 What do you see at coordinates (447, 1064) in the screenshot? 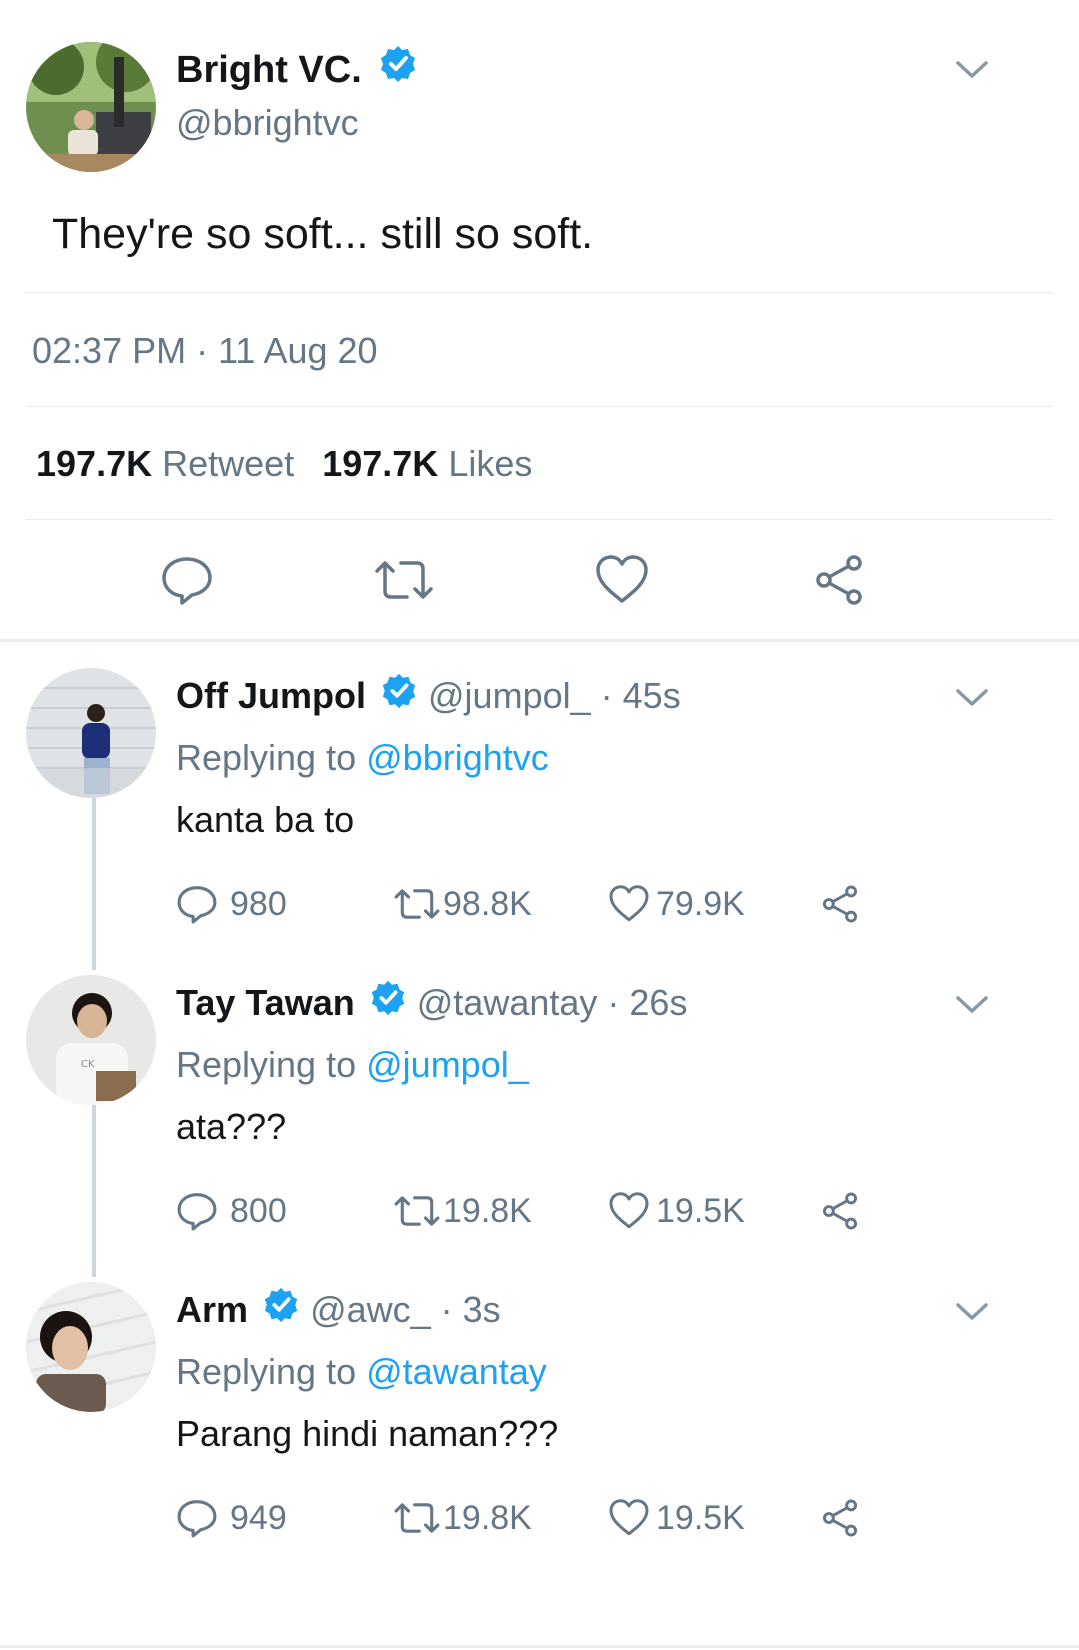
I see `replying-to-link: @jumpol_` at bounding box center [447, 1064].